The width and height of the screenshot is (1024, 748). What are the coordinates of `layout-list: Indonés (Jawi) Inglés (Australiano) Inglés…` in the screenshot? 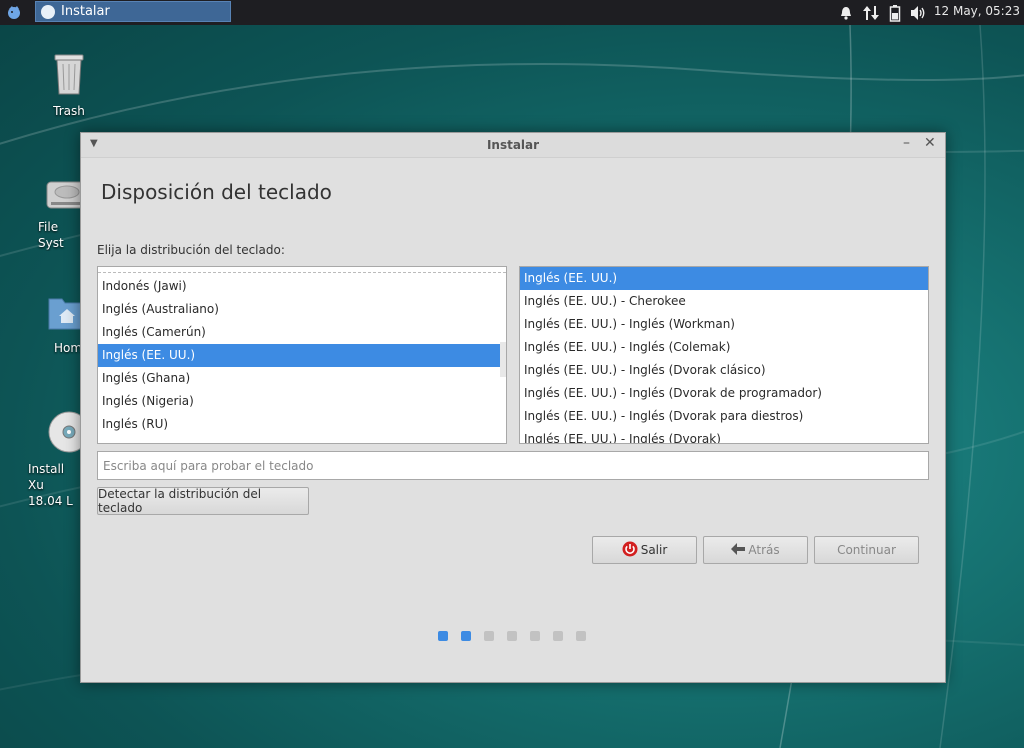 It's located at (302, 355).